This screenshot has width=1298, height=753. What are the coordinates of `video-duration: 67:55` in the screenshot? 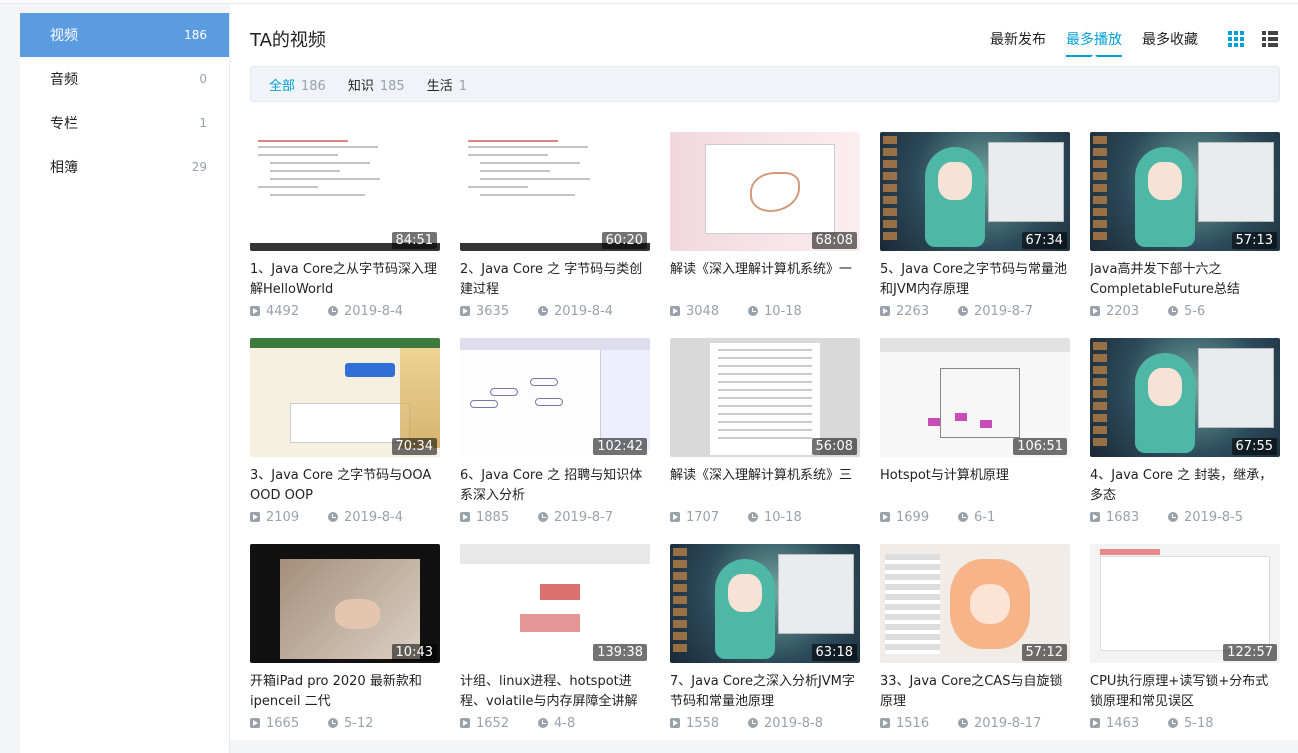 It's located at (1254, 446).